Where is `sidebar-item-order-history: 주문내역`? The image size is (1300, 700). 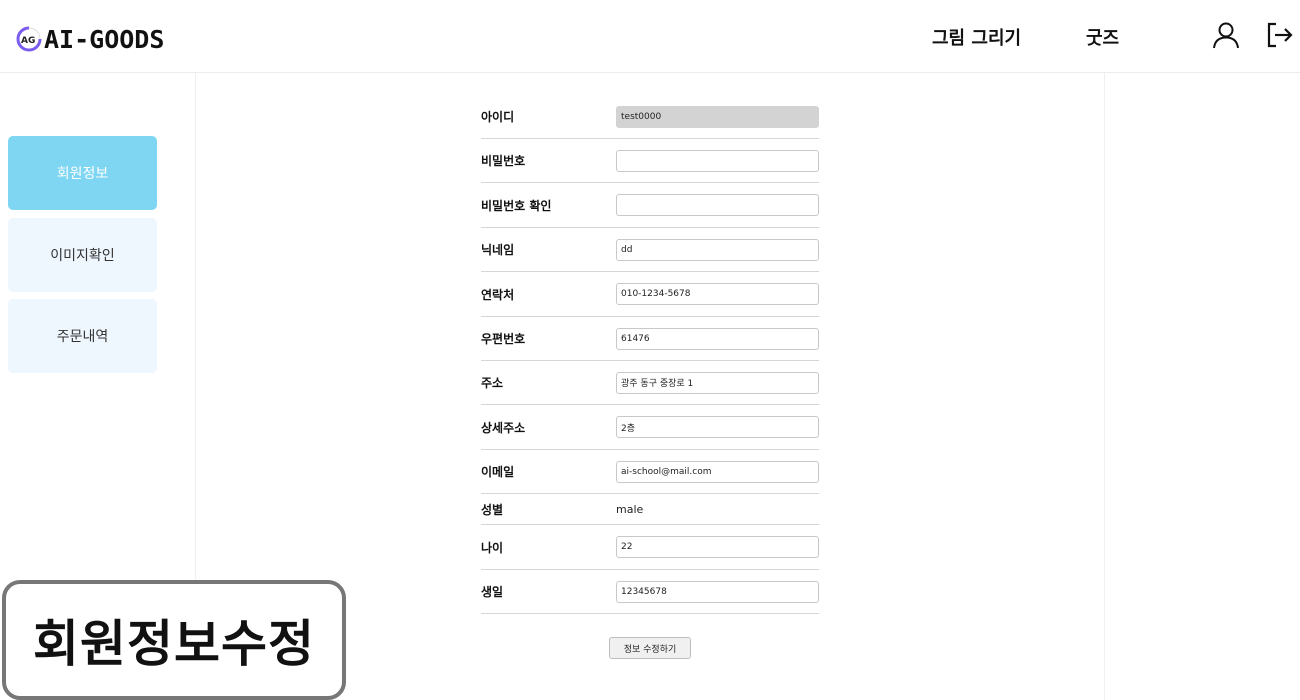 sidebar-item-order-history: 주문내역 is located at coordinates (82, 336).